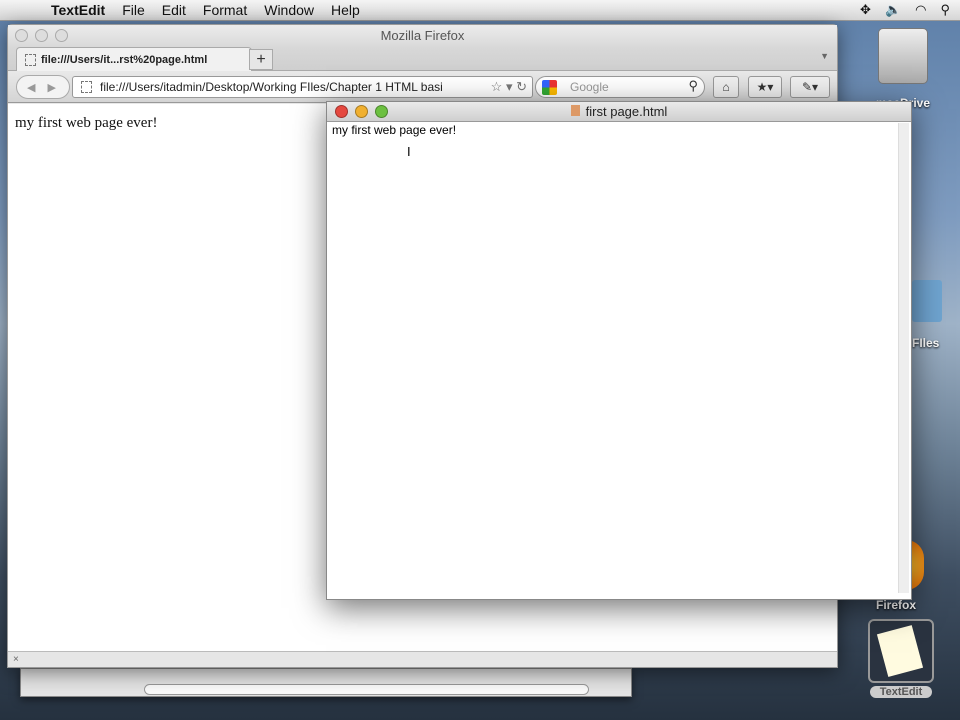 This screenshot has width=960, height=720. What do you see at coordinates (765, 87) in the screenshot?
I see `bookmarks-button: ★▾` at bounding box center [765, 87].